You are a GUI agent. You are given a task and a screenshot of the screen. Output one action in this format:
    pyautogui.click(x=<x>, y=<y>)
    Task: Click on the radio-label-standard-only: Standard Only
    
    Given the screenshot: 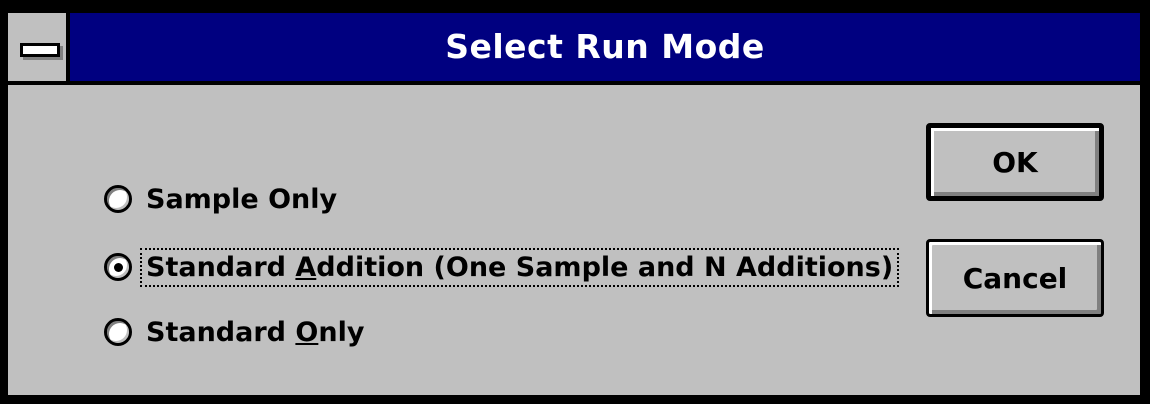 What is the action you would take?
    pyautogui.click(x=255, y=332)
    